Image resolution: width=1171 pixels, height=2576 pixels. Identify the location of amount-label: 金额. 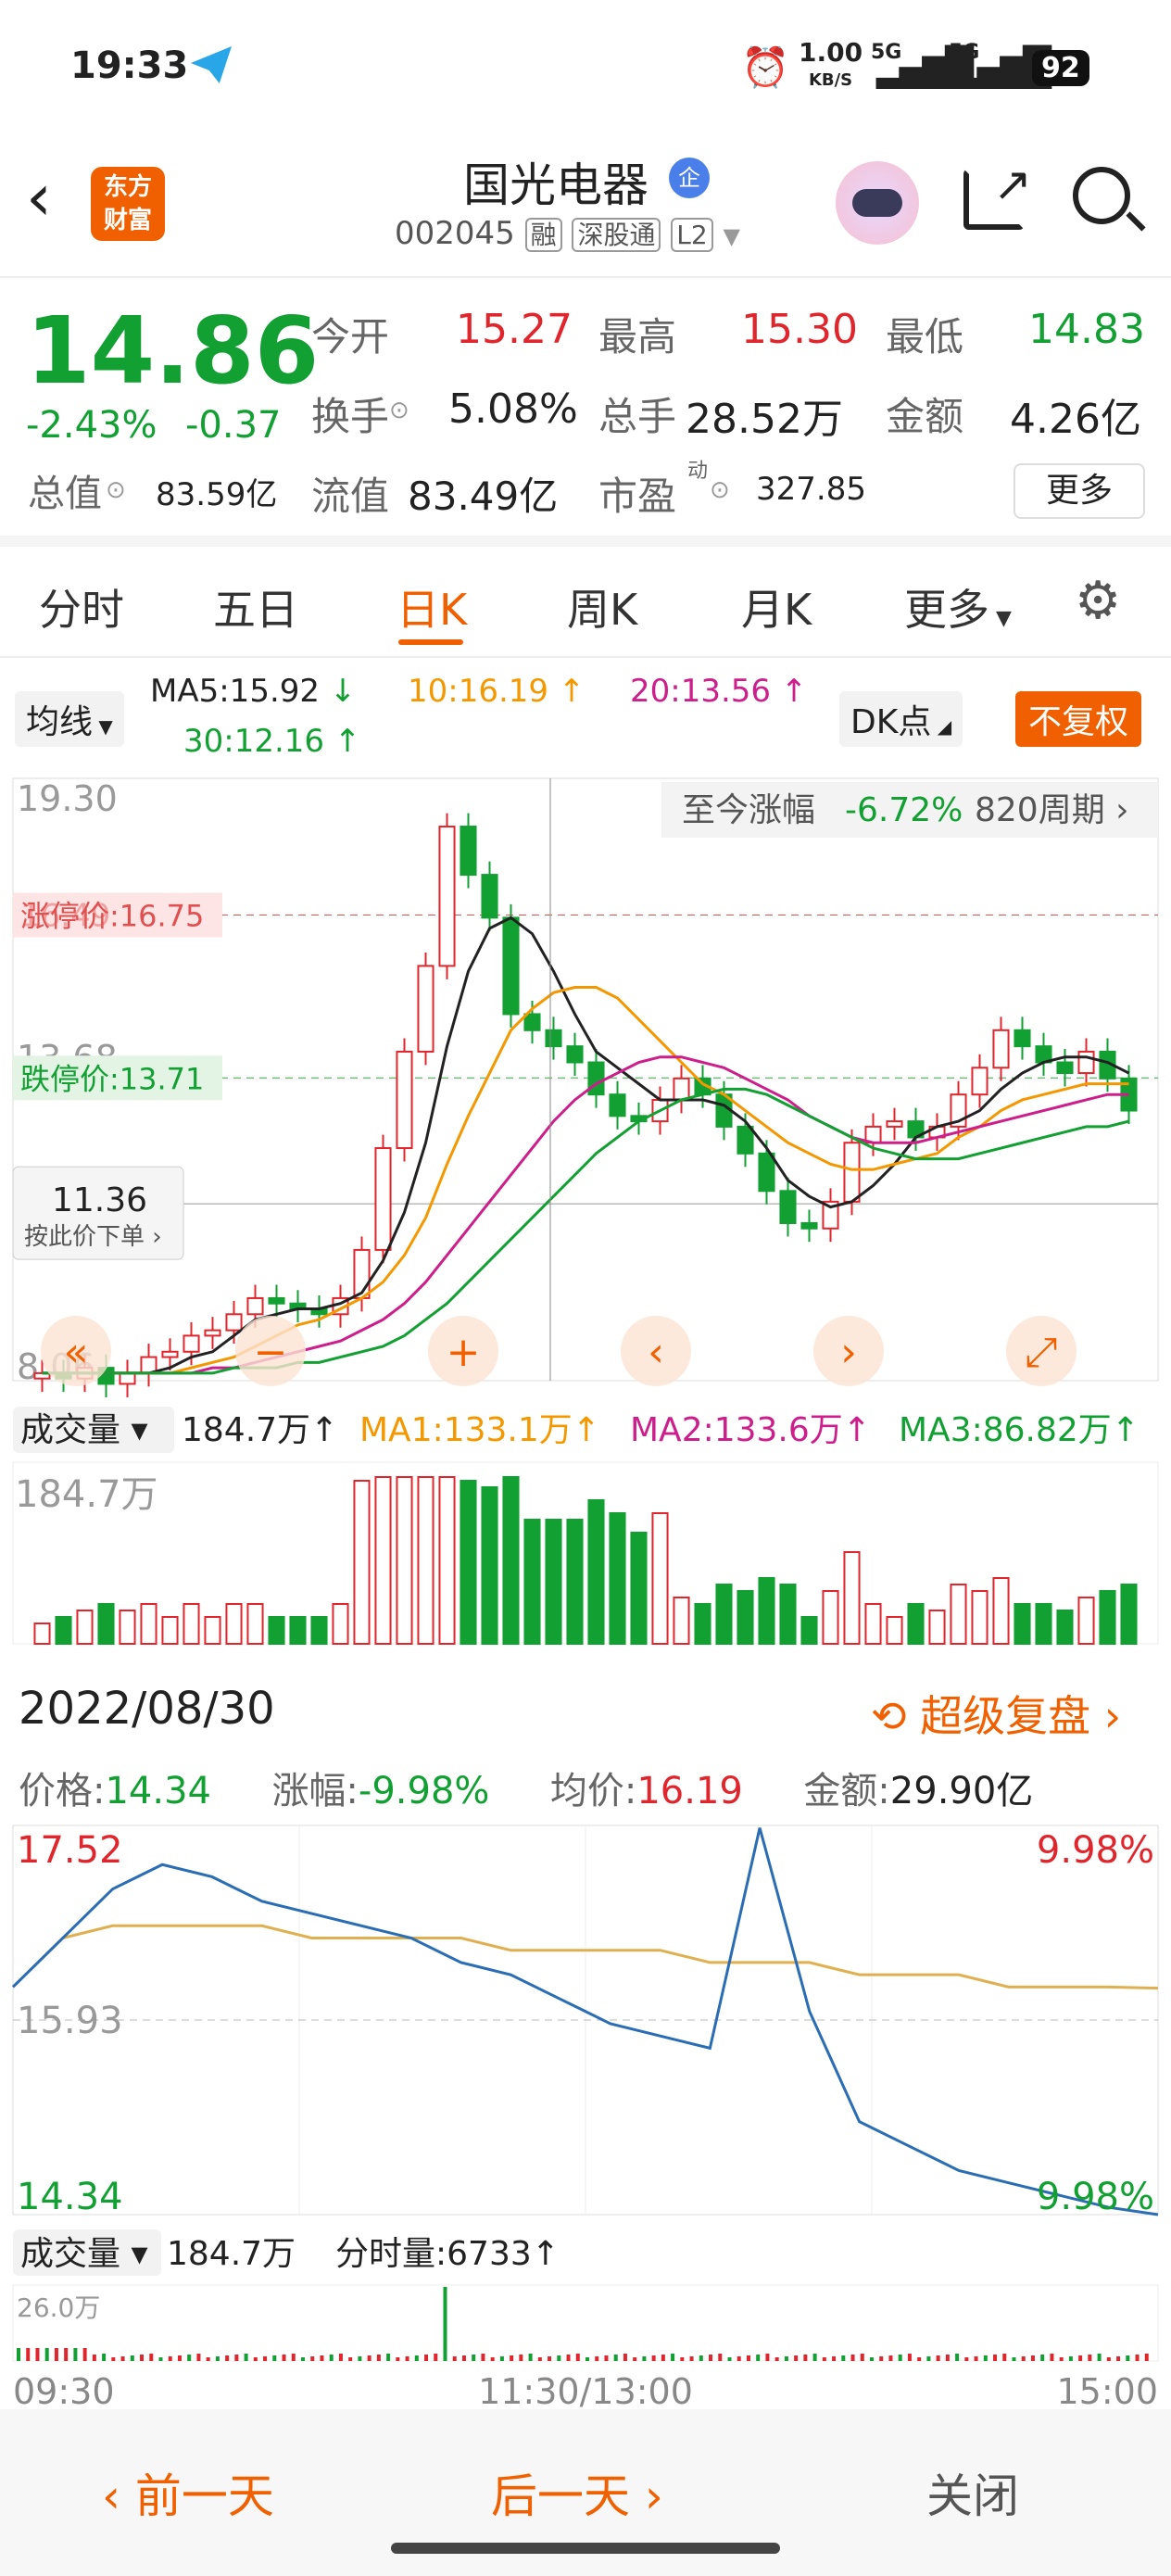
(925, 416).